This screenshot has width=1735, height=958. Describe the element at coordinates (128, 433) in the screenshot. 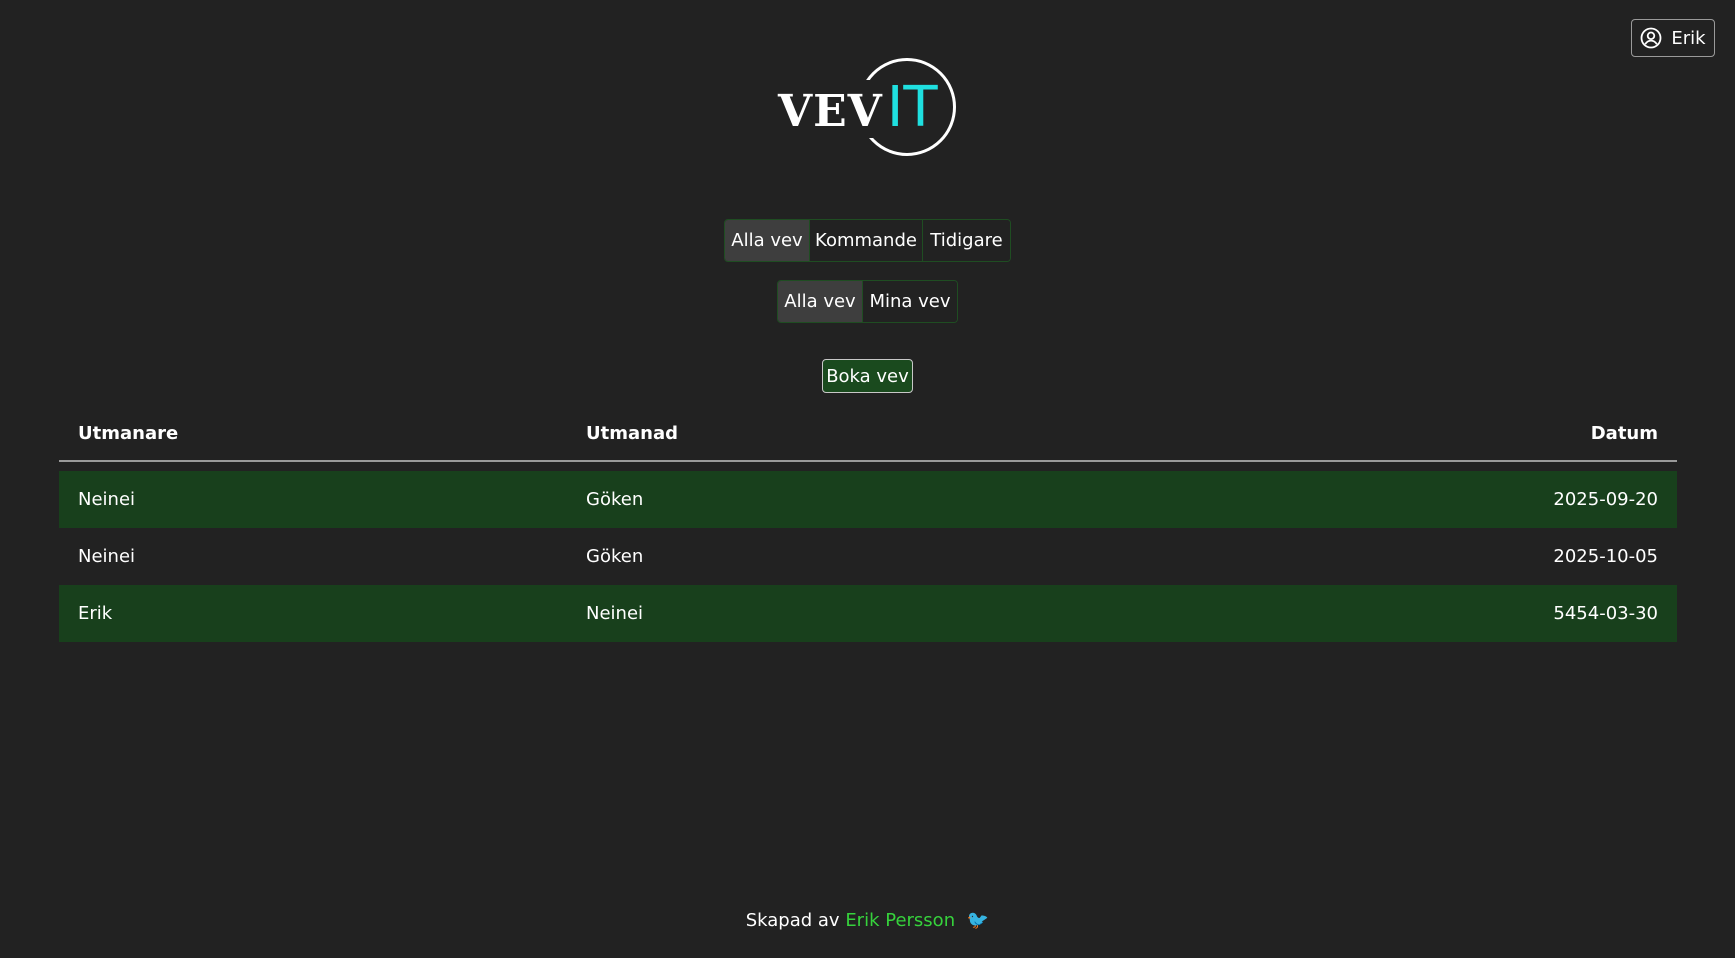

I see `column-header-challenger: Utmanare` at that location.